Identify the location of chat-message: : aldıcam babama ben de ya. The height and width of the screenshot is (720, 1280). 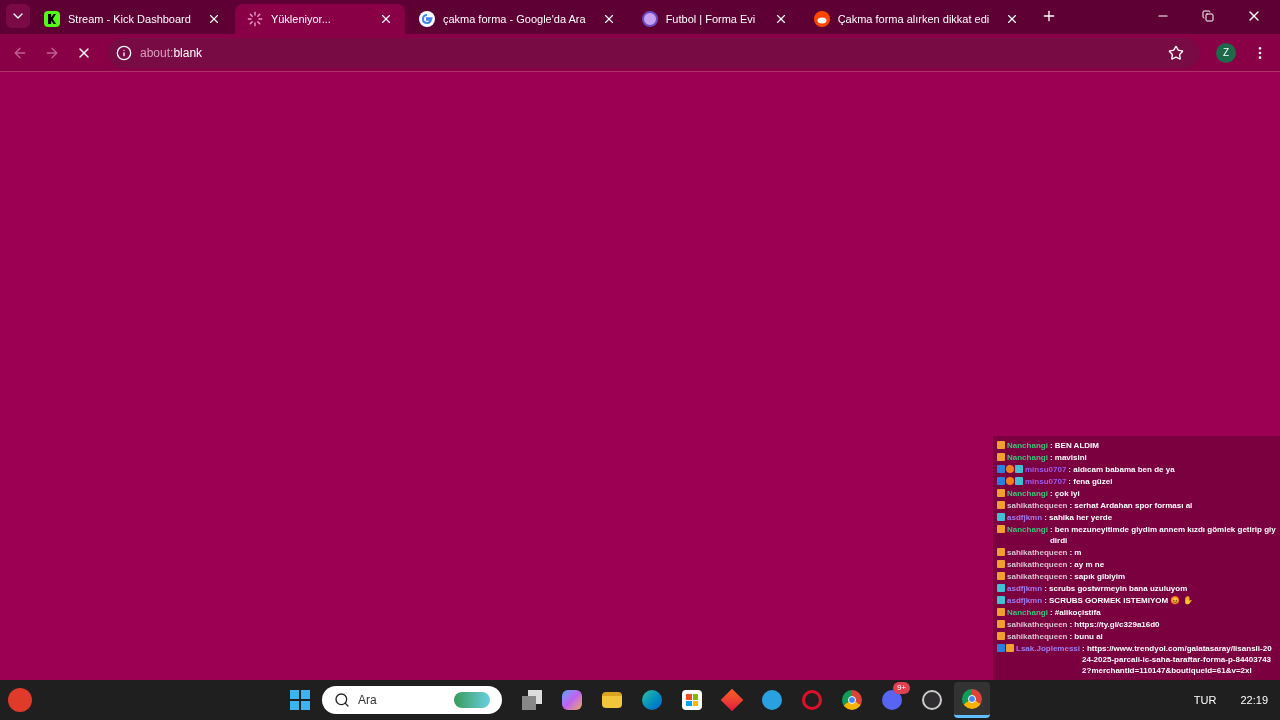
(1121, 469).